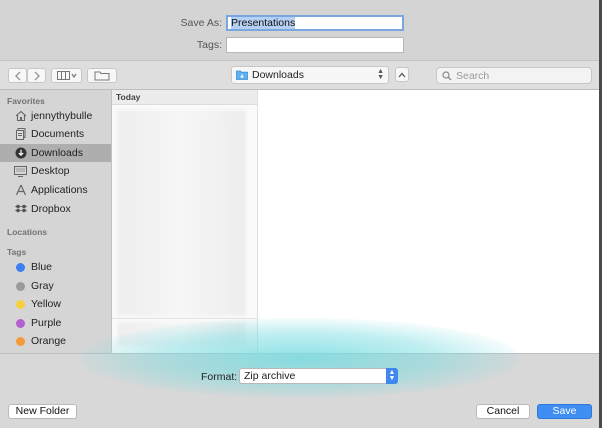 The width and height of the screenshot is (602, 428). I want to click on sidebar-item-label: Desktop, so click(50, 171).